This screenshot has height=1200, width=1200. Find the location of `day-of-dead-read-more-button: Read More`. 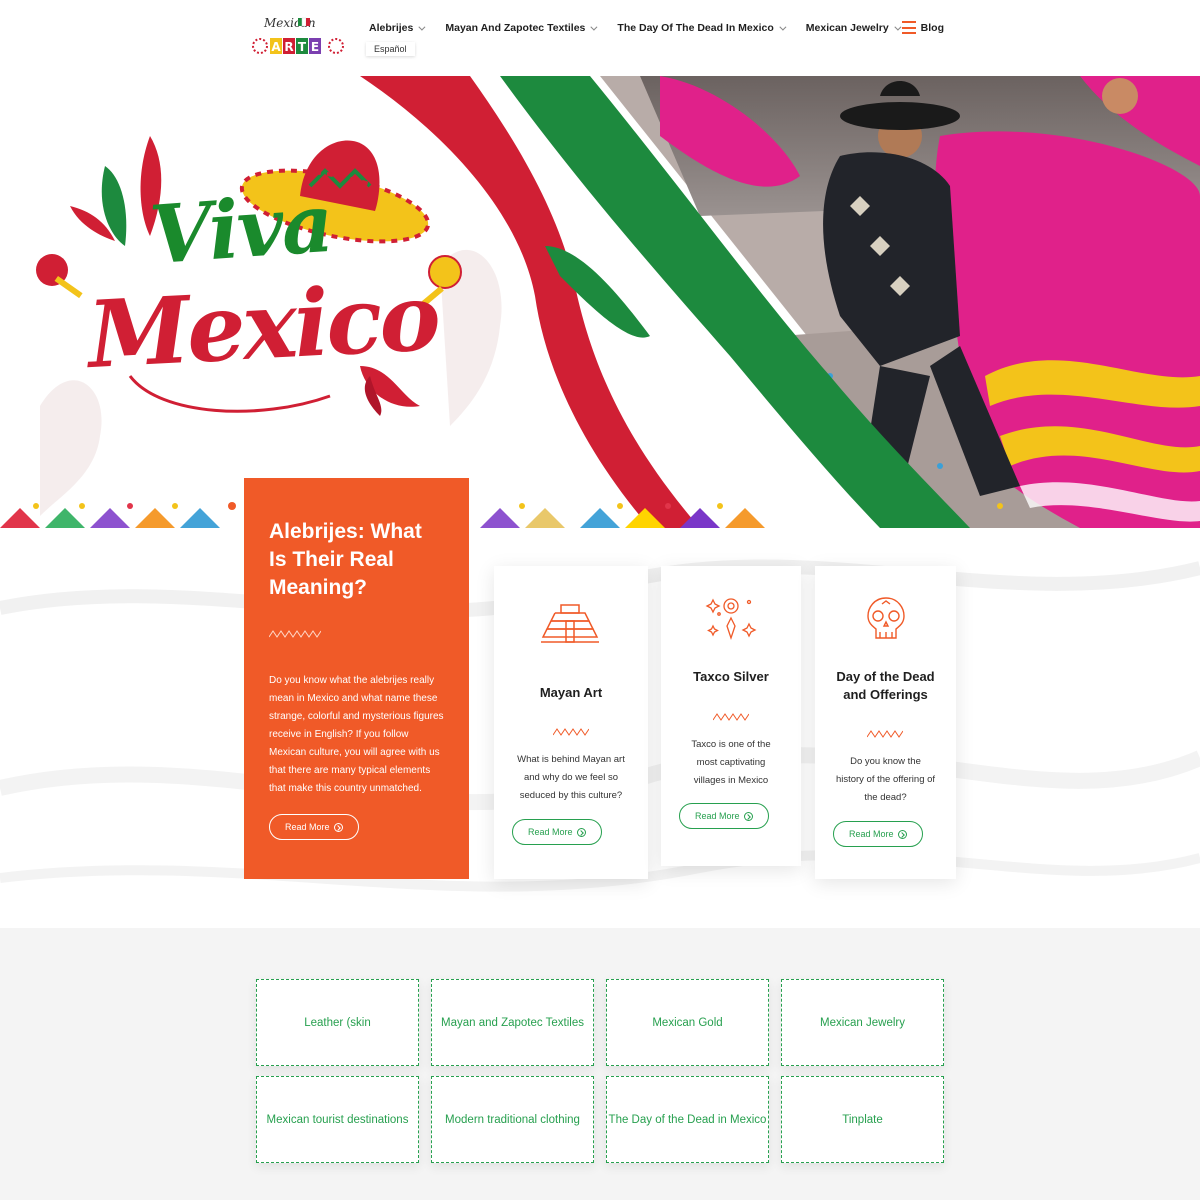

day-of-dead-read-more-button: Read More is located at coordinates (878, 834).